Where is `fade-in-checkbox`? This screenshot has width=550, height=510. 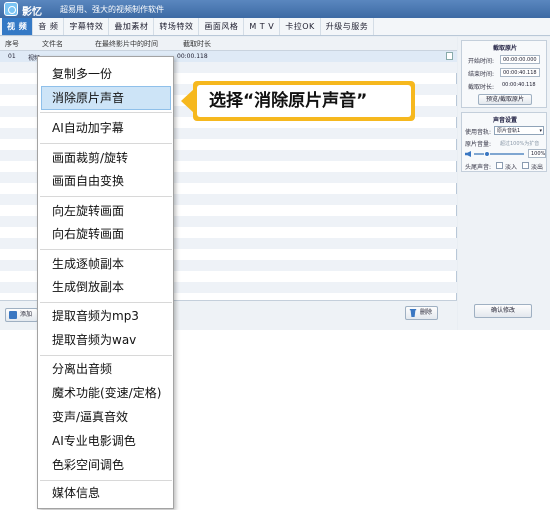
fade-in-checkbox is located at coordinates (499, 165).